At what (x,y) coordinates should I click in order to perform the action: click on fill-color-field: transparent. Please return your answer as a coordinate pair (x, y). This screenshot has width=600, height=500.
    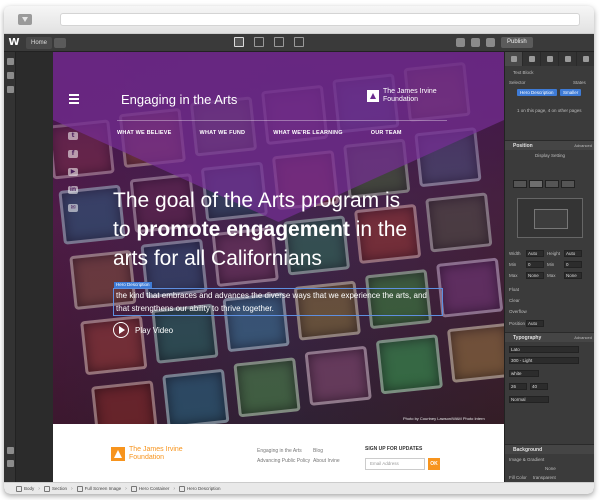
    Looking at the image, I should click on (544, 477).